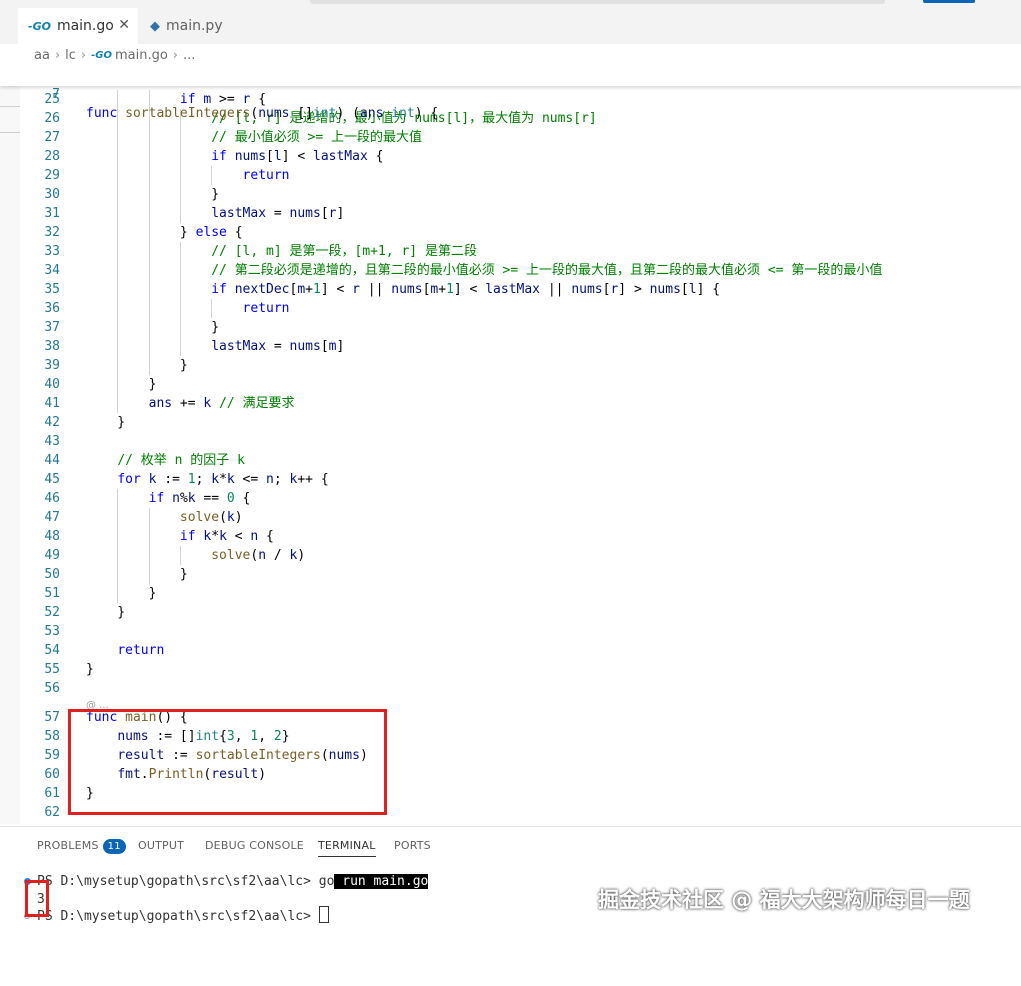 The height and width of the screenshot is (986, 1021). Describe the element at coordinates (510, 460) in the screenshot. I see `code-line: 44 // 枚举 n 的因子 k` at that location.